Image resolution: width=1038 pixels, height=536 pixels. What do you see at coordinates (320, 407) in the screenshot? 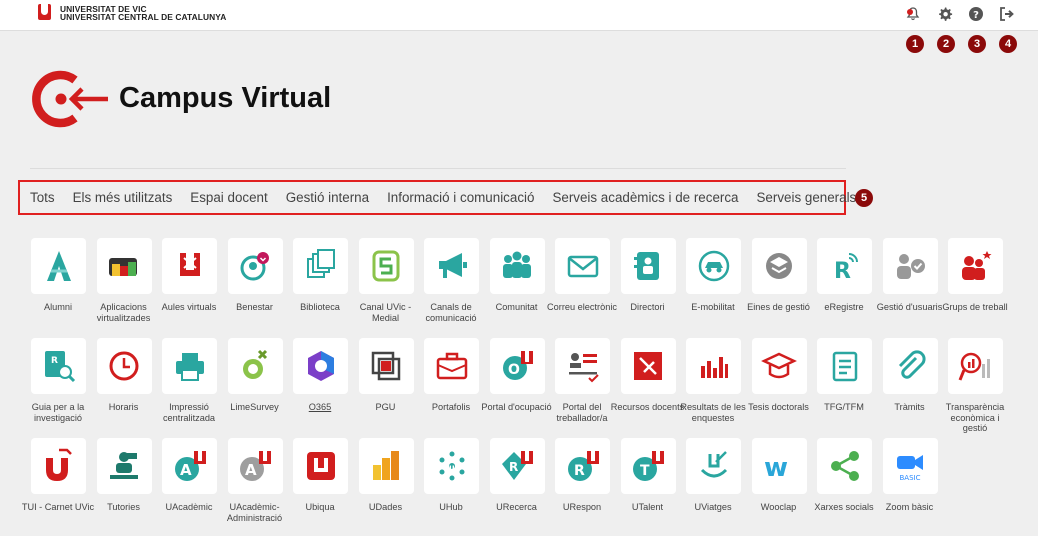
I see `app-tile-label: O365` at bounding box center [320, 407].